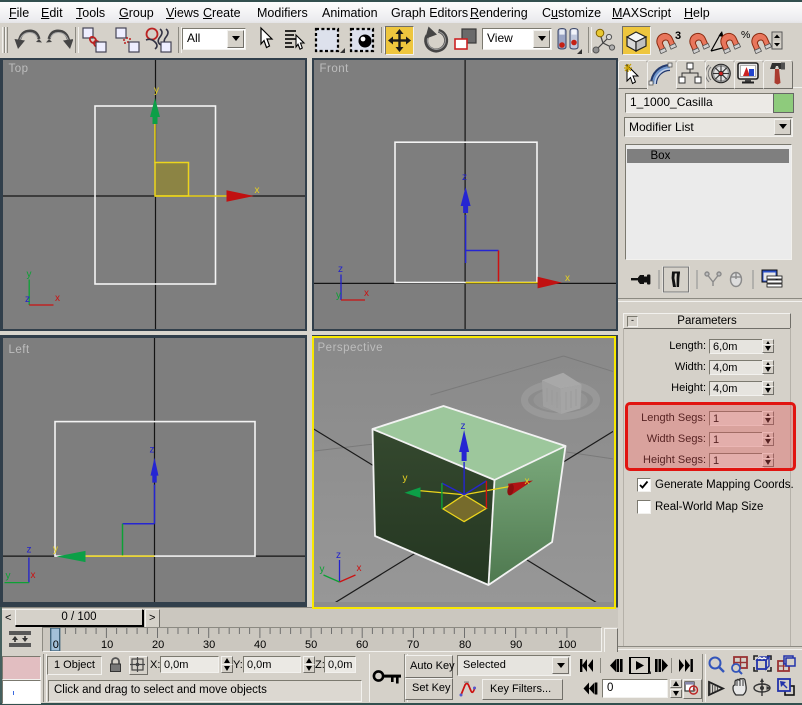 The height and width of the screenshot is (705, 802). I want to click on svg-text: 100, so click(567, 645).